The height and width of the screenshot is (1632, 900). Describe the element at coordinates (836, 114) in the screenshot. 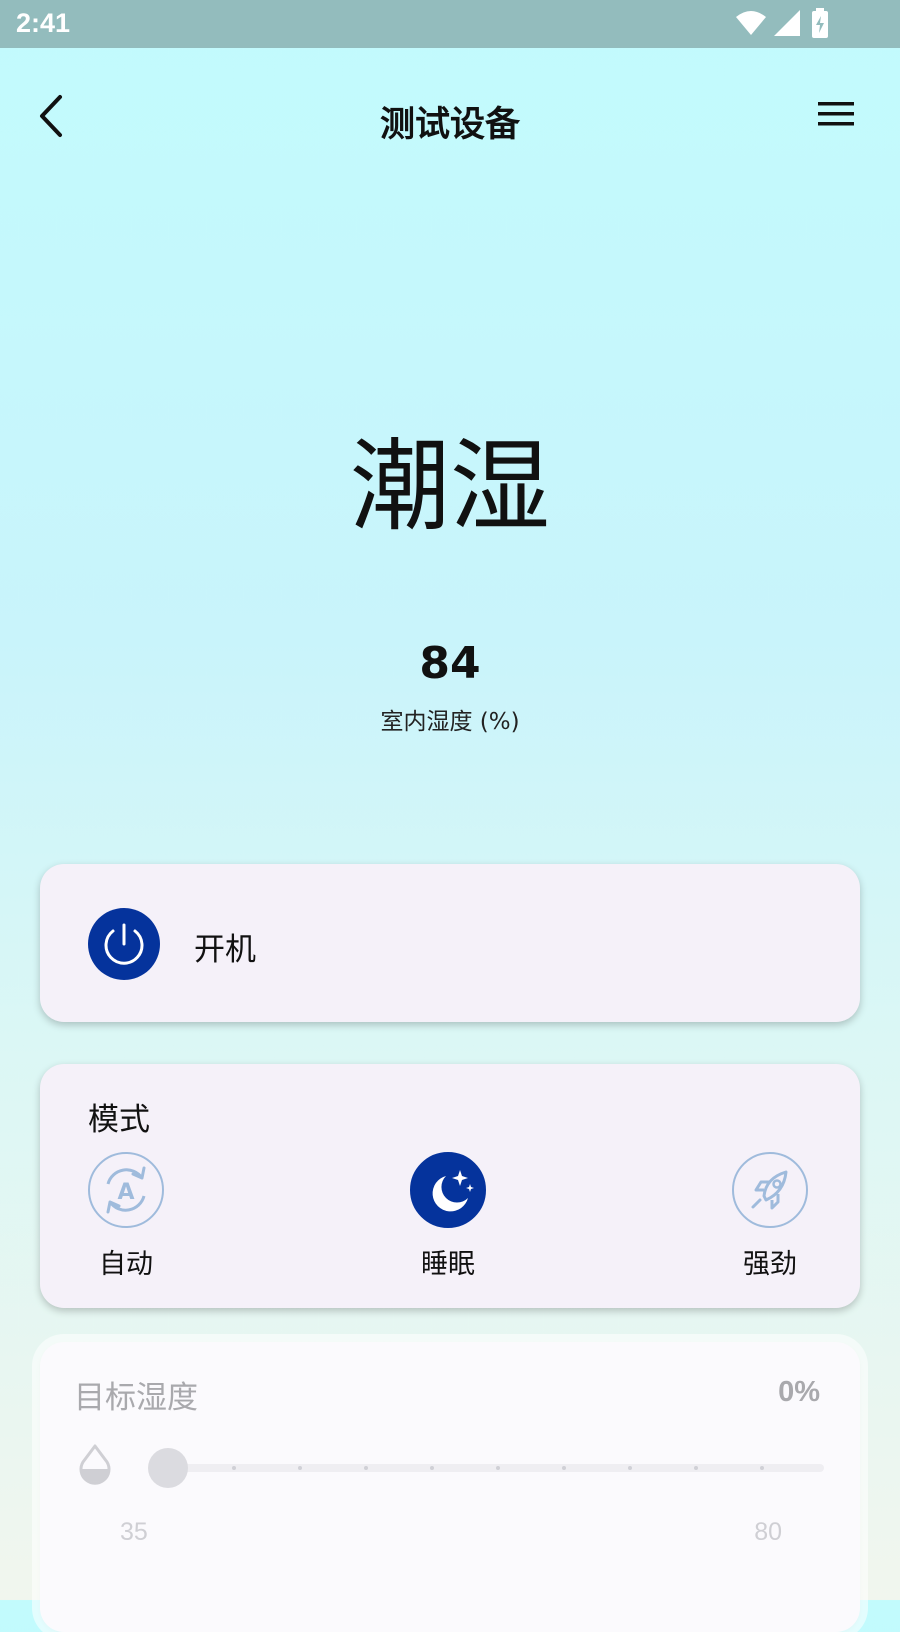

I see `hamburger-menu-icon` at that location.